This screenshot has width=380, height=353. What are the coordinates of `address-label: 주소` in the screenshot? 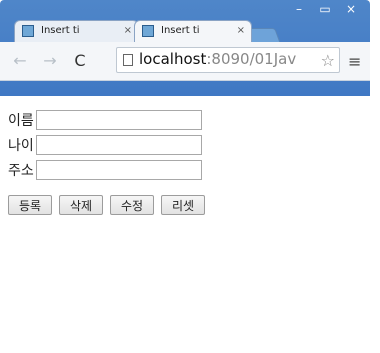 It's located at (21, 171).